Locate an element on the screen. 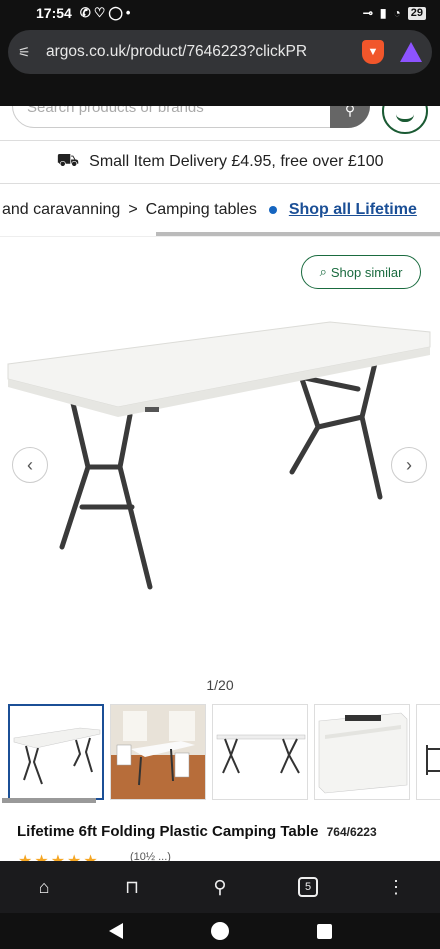 The width and height of the screenshot is (440, 949). brave-shields-icon: ▼ is located at coordinates (373, 52).